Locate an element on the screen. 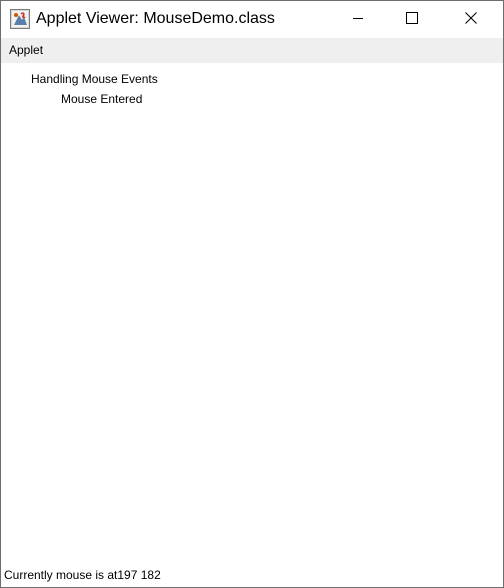  maximize-button is located at coordinates (412, 19).